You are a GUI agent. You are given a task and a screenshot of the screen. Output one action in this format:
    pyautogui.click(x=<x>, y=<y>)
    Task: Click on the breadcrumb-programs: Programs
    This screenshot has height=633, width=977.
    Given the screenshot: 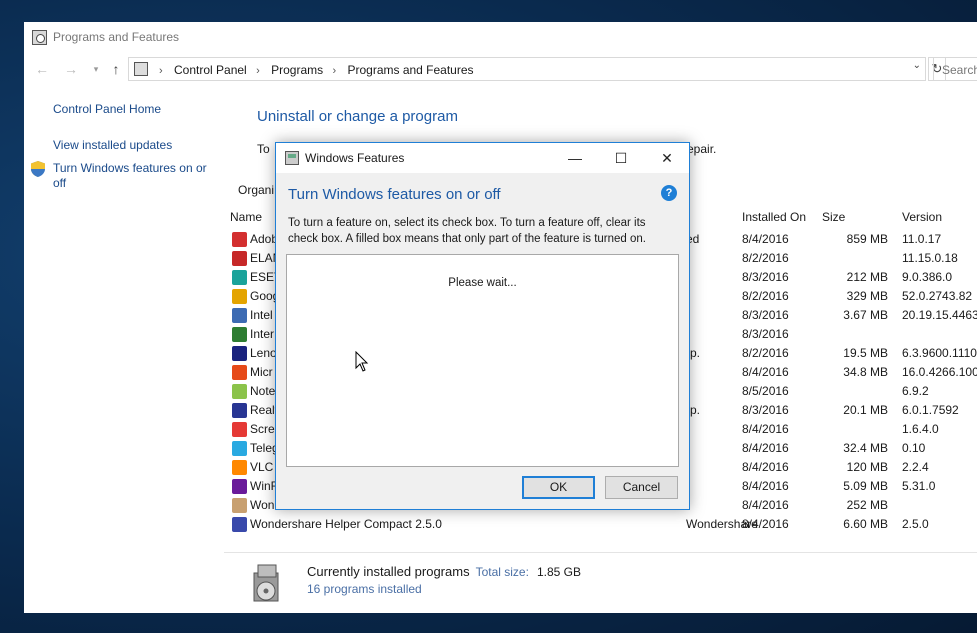 What is the action you would take?
    pyautogui.click(x=297, y=70)
    